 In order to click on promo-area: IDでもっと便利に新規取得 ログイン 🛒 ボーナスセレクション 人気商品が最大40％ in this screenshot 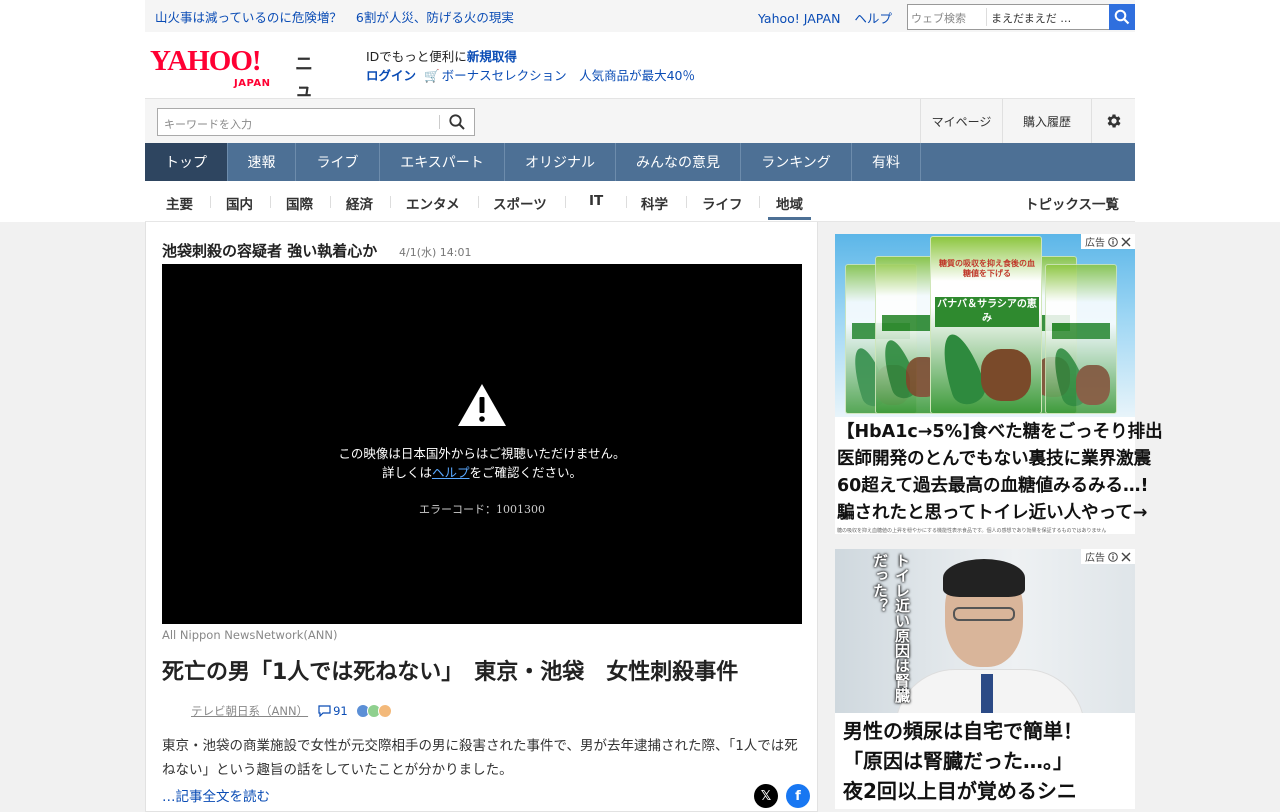, I will do `click(530, 66)`.